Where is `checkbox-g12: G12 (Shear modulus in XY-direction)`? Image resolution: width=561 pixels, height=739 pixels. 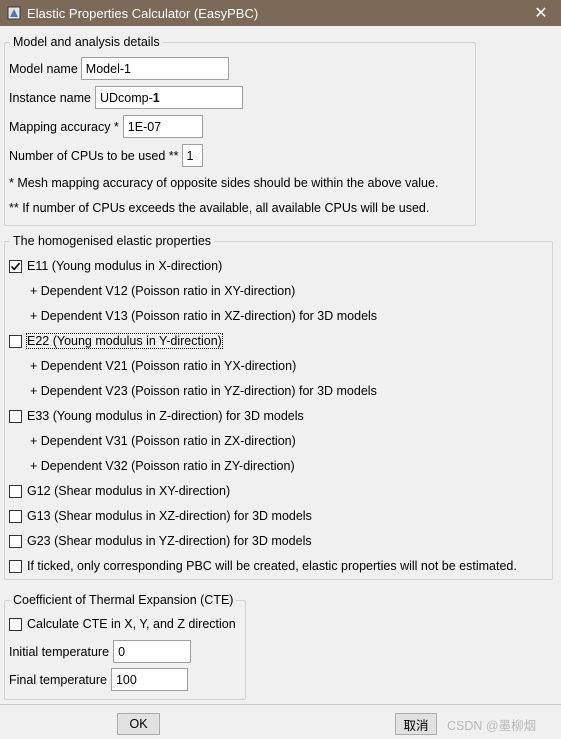 checkbox-g12: G12 (Shear modulus in XY-direction) is located at coordinates (119, 491).